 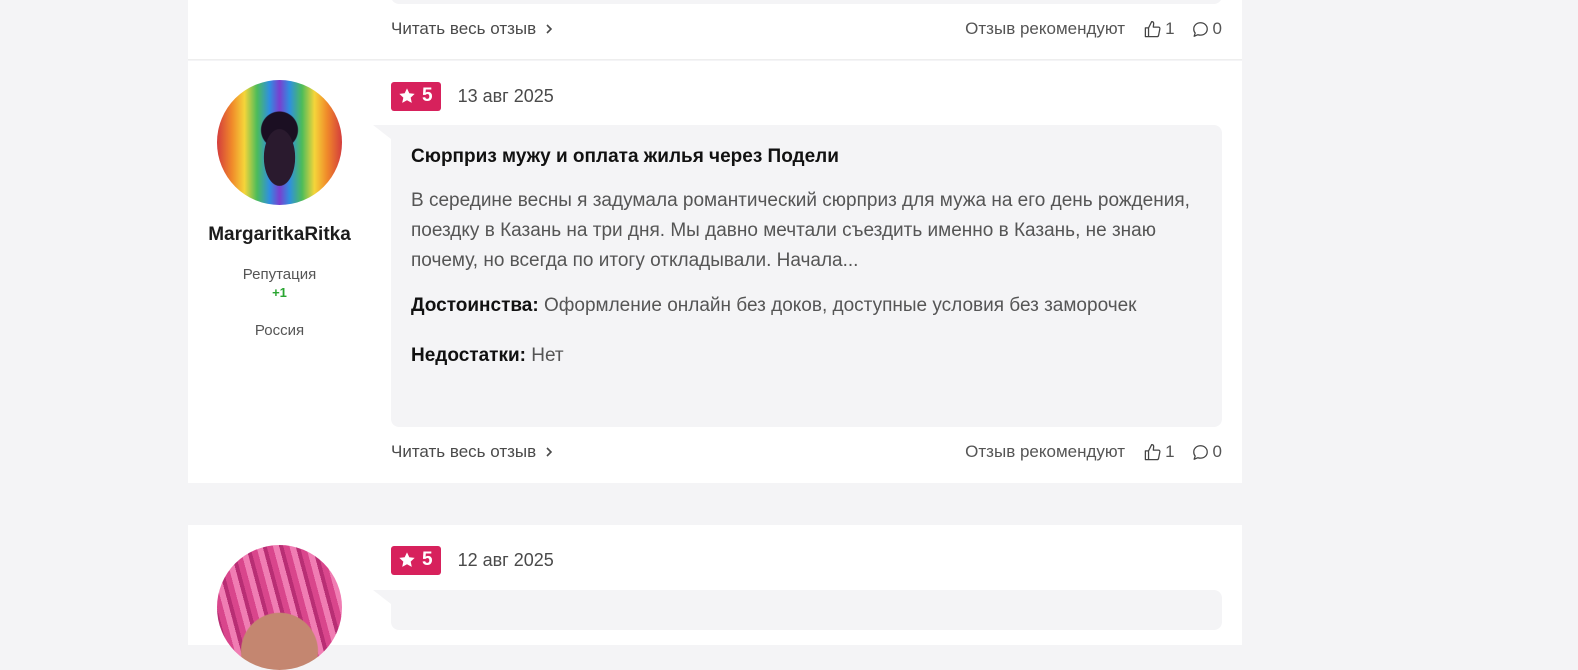 I want to click on review-cons: Недостатки: Нет, so click(x=806, y=356).